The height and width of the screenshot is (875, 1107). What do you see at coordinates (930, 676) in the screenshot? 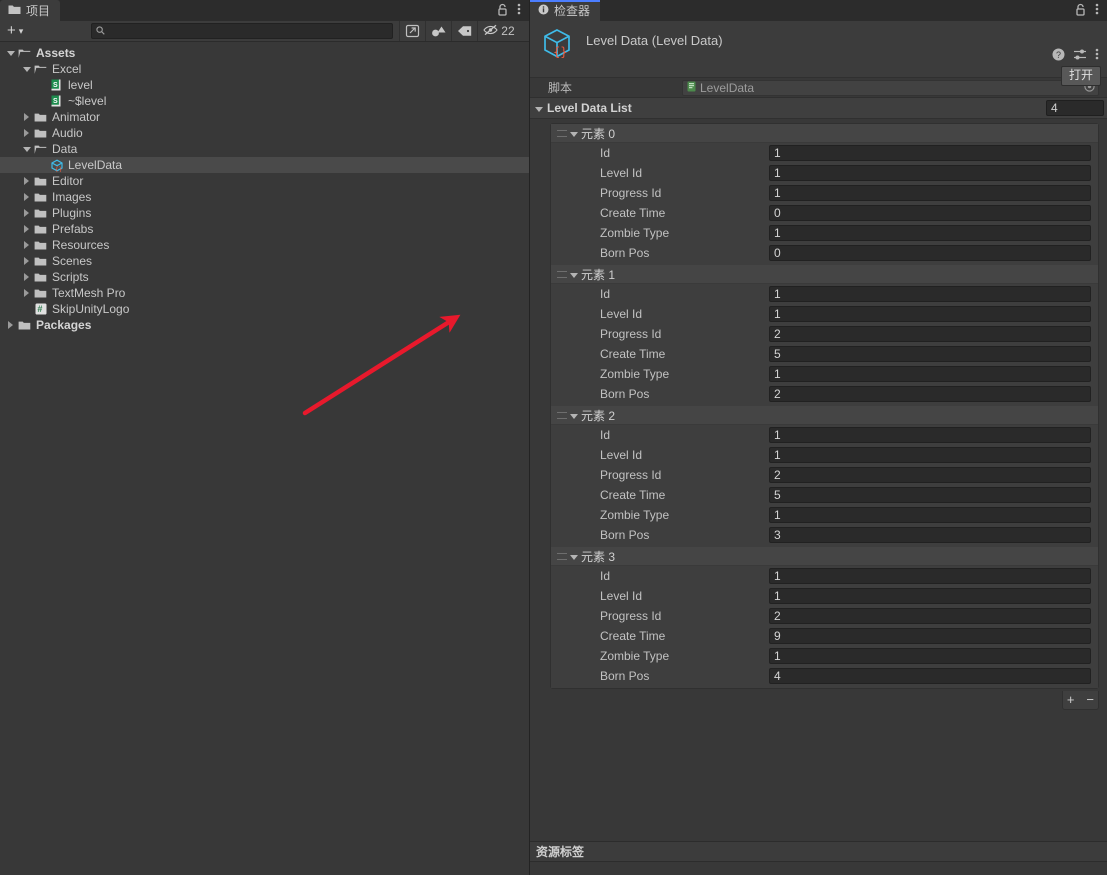
I see `property-input: 4` at bounding box center [930, 676].